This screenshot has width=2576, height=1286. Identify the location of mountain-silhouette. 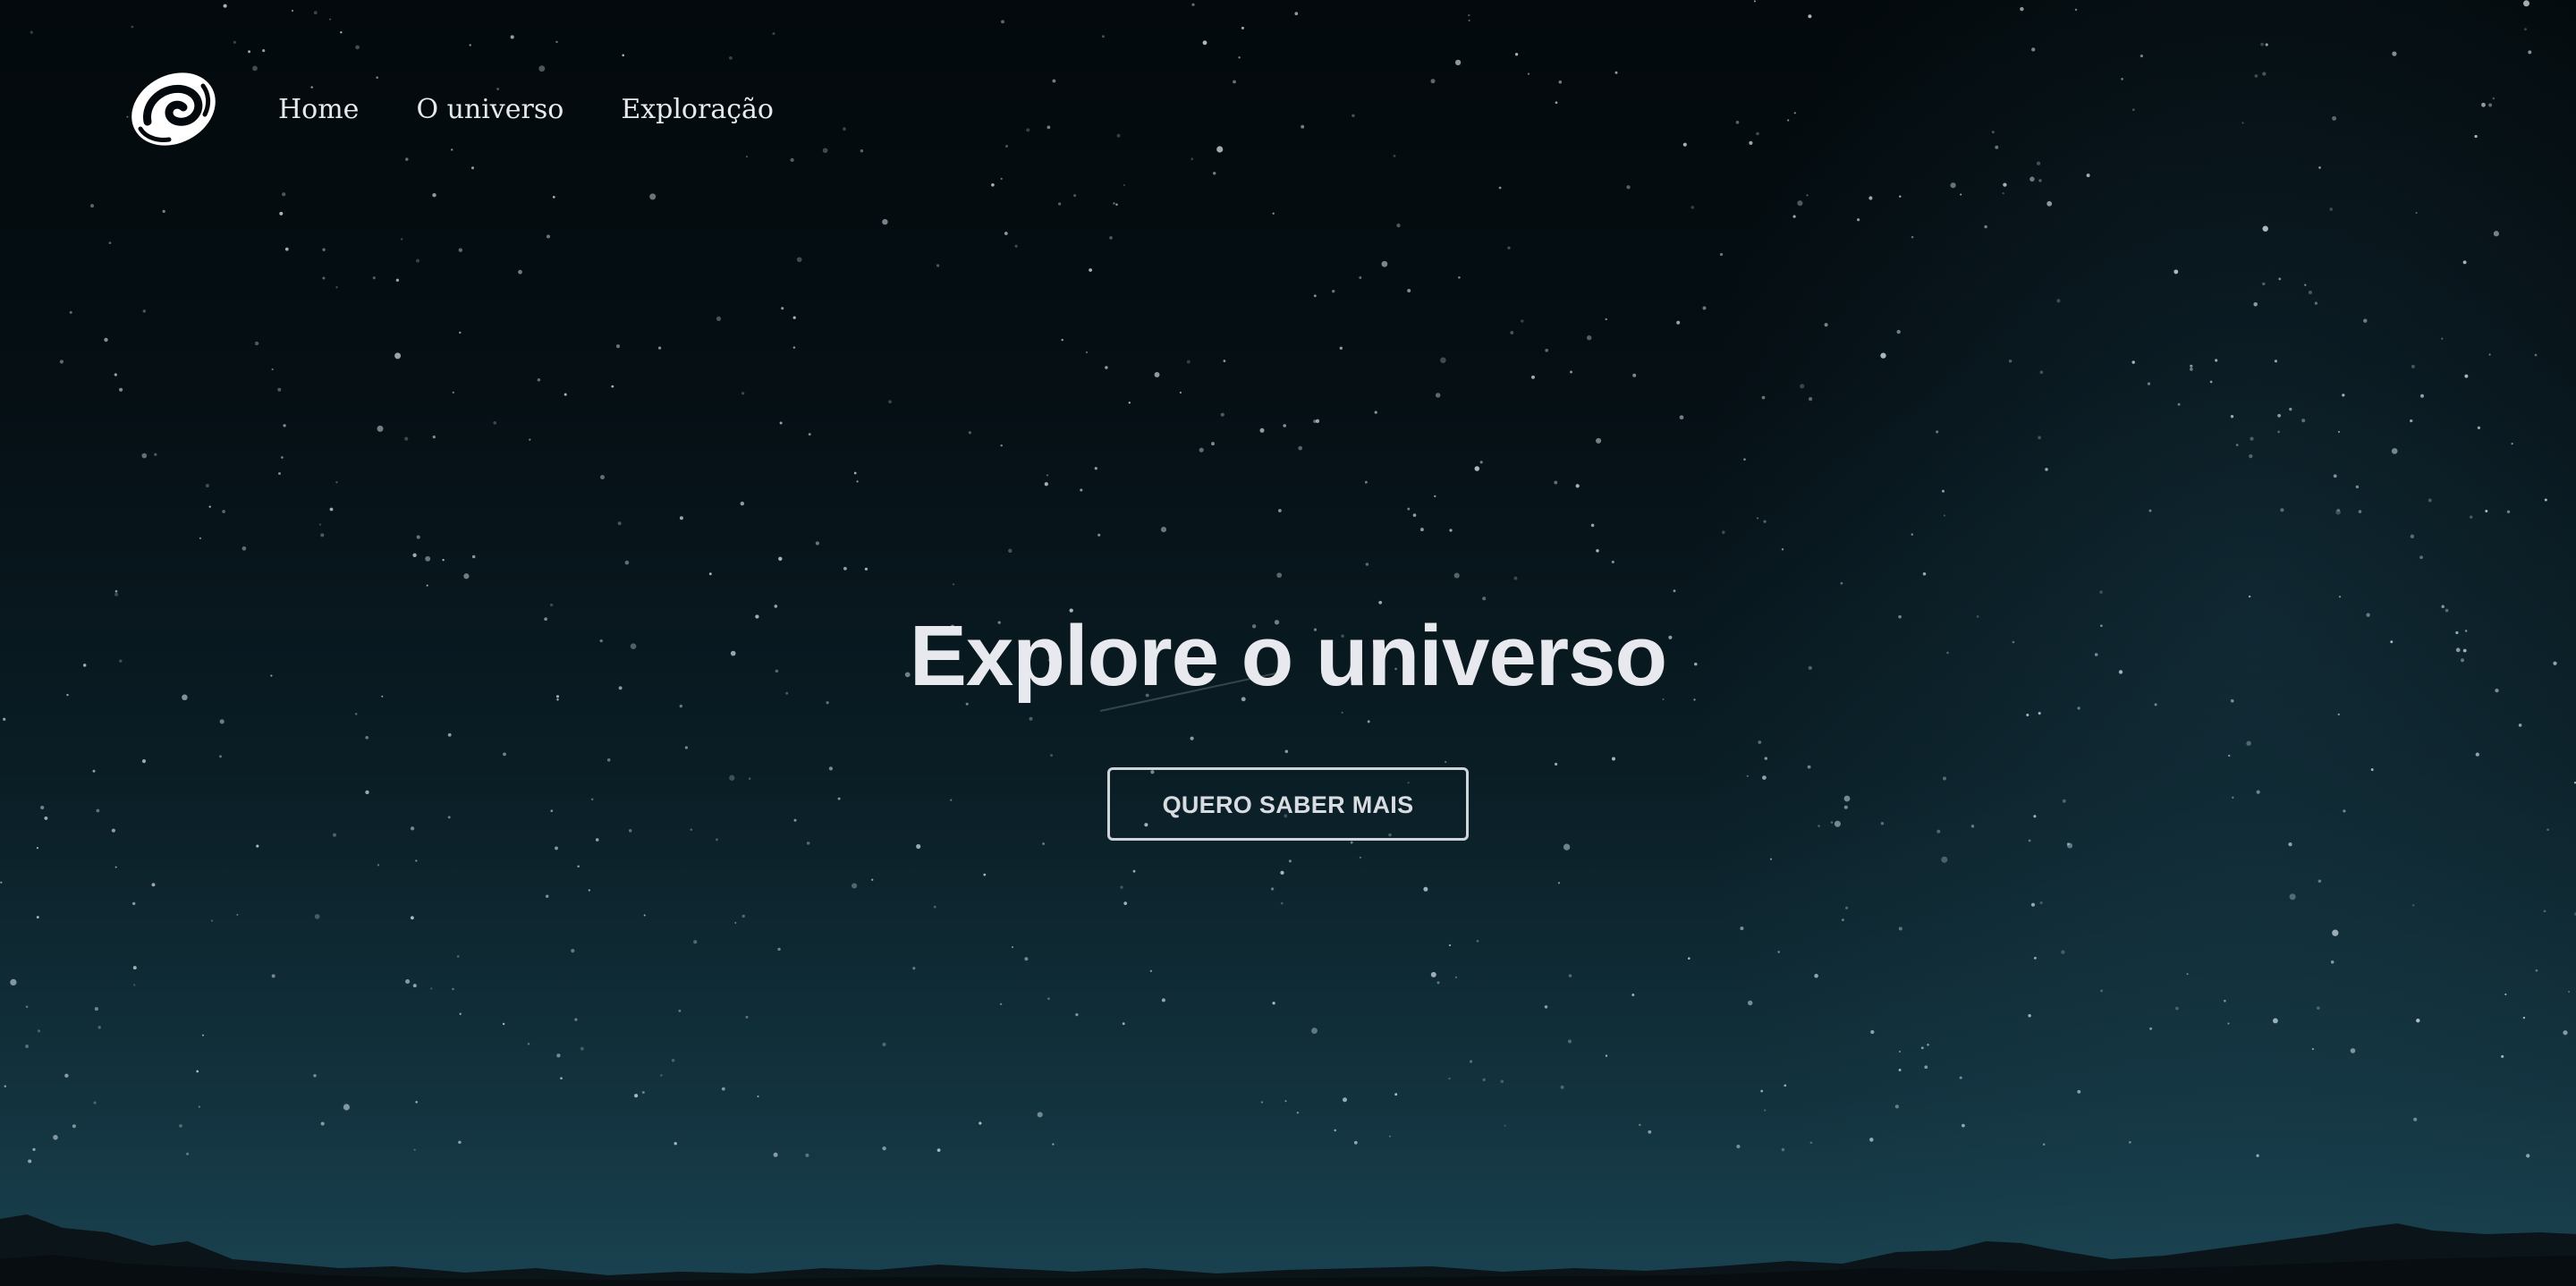
(1288, 1250).